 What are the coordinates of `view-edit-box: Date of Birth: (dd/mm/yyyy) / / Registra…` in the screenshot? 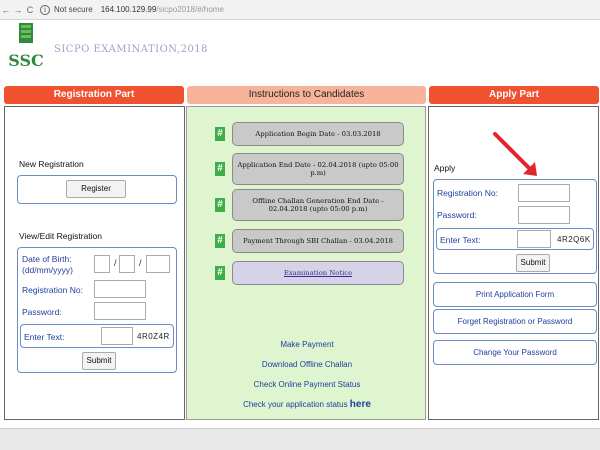 It's located at (97, 310).